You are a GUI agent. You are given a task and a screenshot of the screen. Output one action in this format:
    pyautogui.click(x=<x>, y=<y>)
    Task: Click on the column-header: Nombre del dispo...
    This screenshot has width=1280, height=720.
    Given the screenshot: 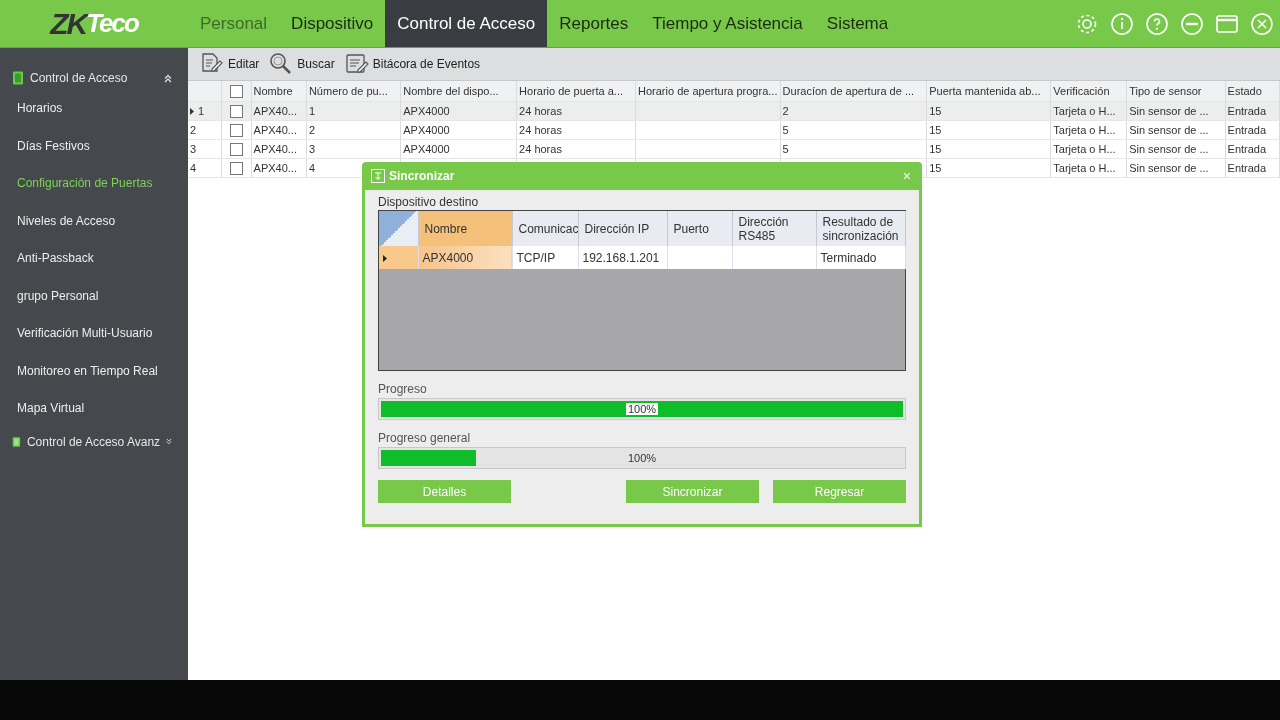 What is the action you would take?
    pyautogui.click(x=458, y=91)
    